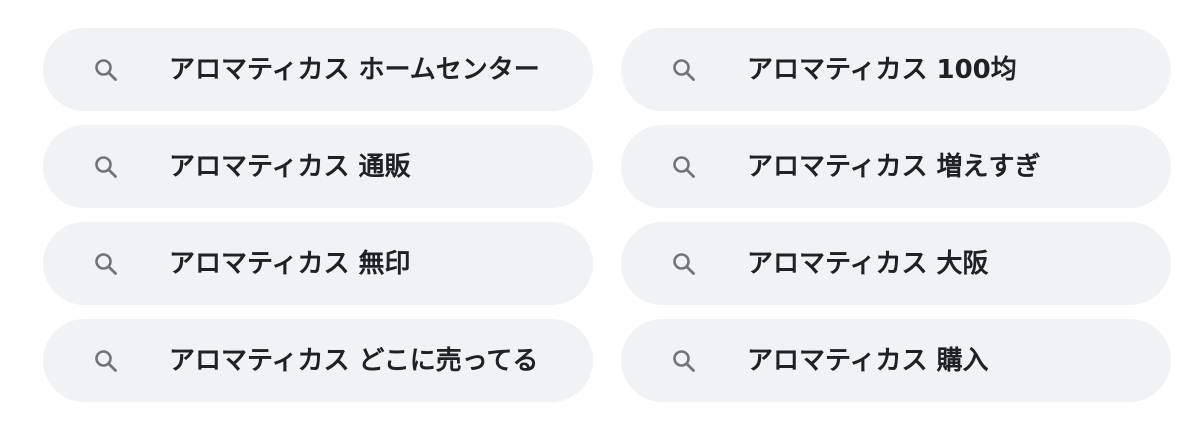  I want to click on related-search-chip: アロマティカス 増えすぎ, so click(896, 166).